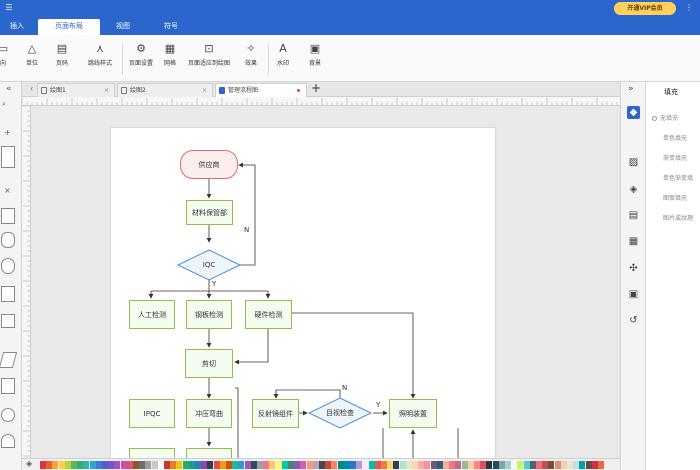 The width and height of the screenshot is (700, 470). Describe the element at coordinates (633, 189) in the screenshot. I see `layers-icon: ◈` at that location.